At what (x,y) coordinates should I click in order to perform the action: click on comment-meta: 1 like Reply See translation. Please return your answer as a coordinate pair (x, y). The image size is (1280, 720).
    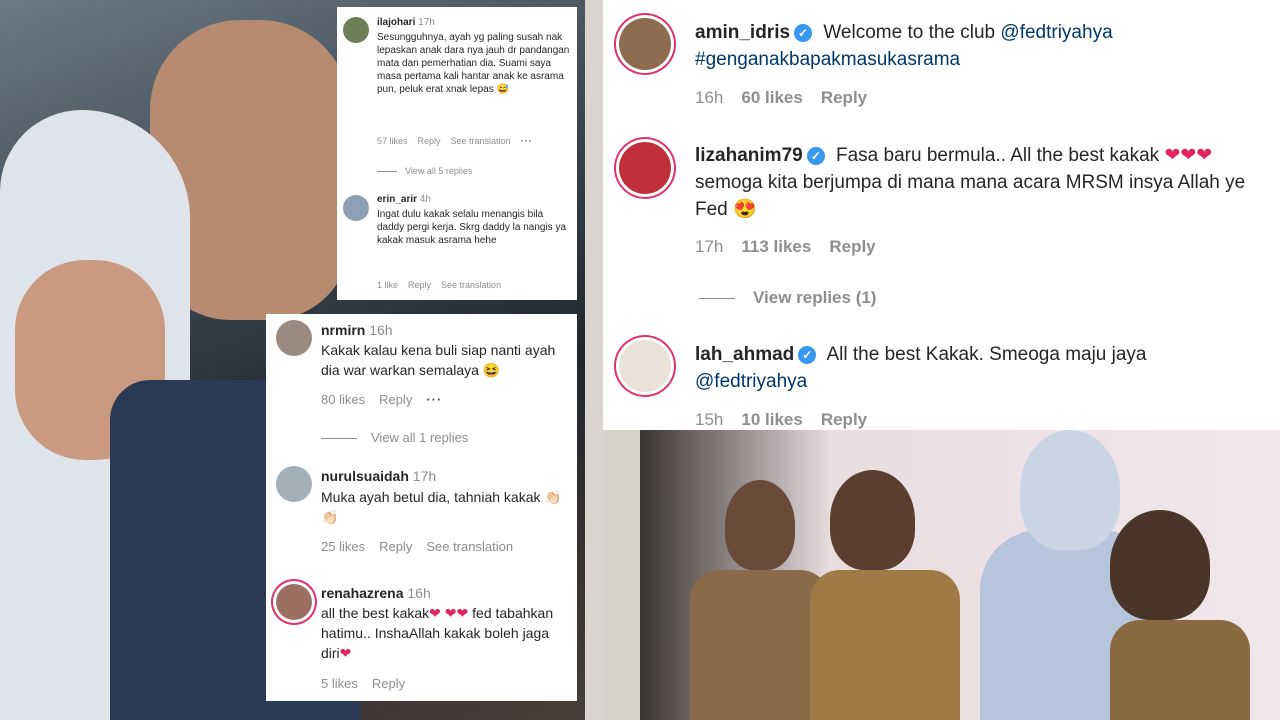
    Looking at the image, I should click on (474, 285).